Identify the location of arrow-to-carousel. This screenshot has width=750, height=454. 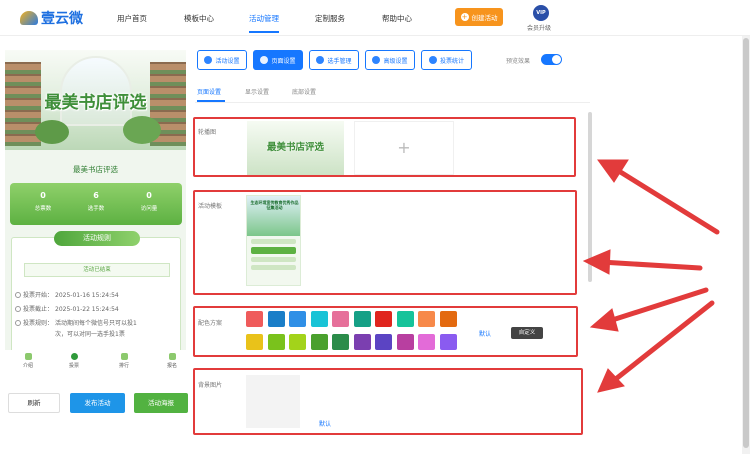
(665, 200).